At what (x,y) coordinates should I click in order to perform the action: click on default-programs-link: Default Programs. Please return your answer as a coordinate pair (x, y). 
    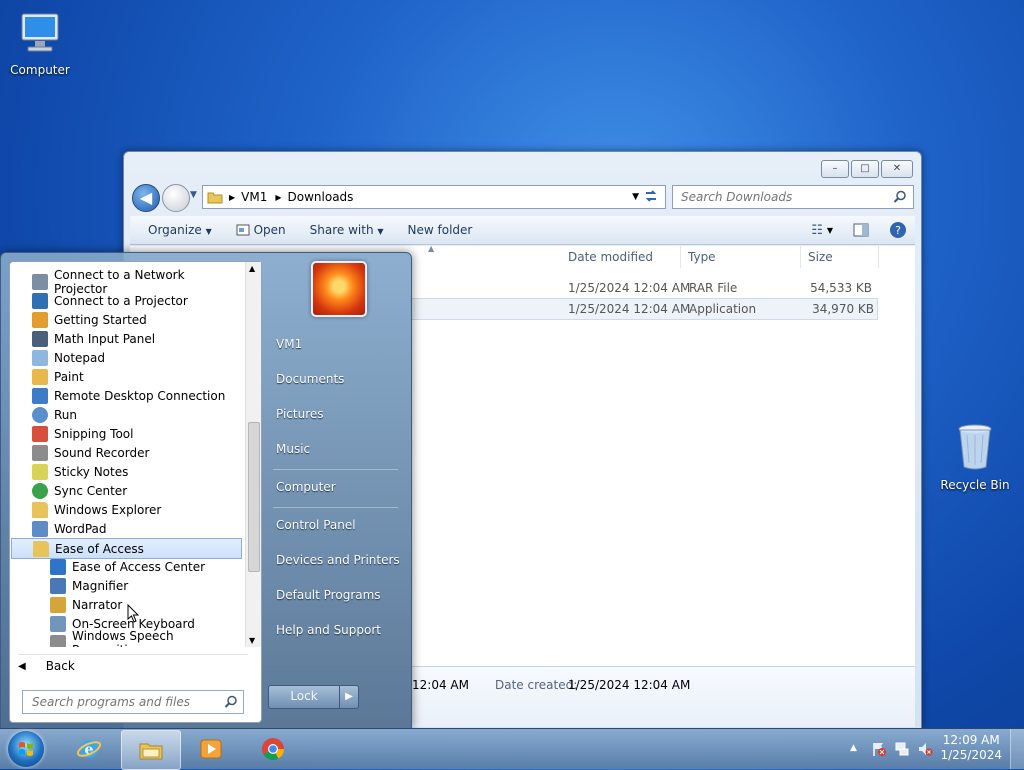
    Looking at the image, I should click on (328, 595).